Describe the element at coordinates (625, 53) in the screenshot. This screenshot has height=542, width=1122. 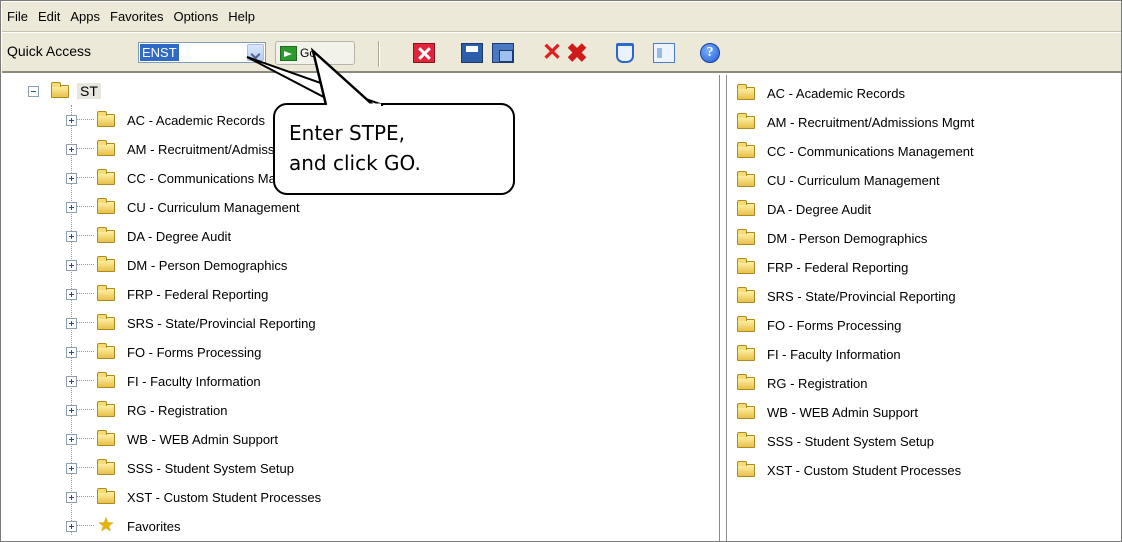
I see `bucket-icon` at that location.